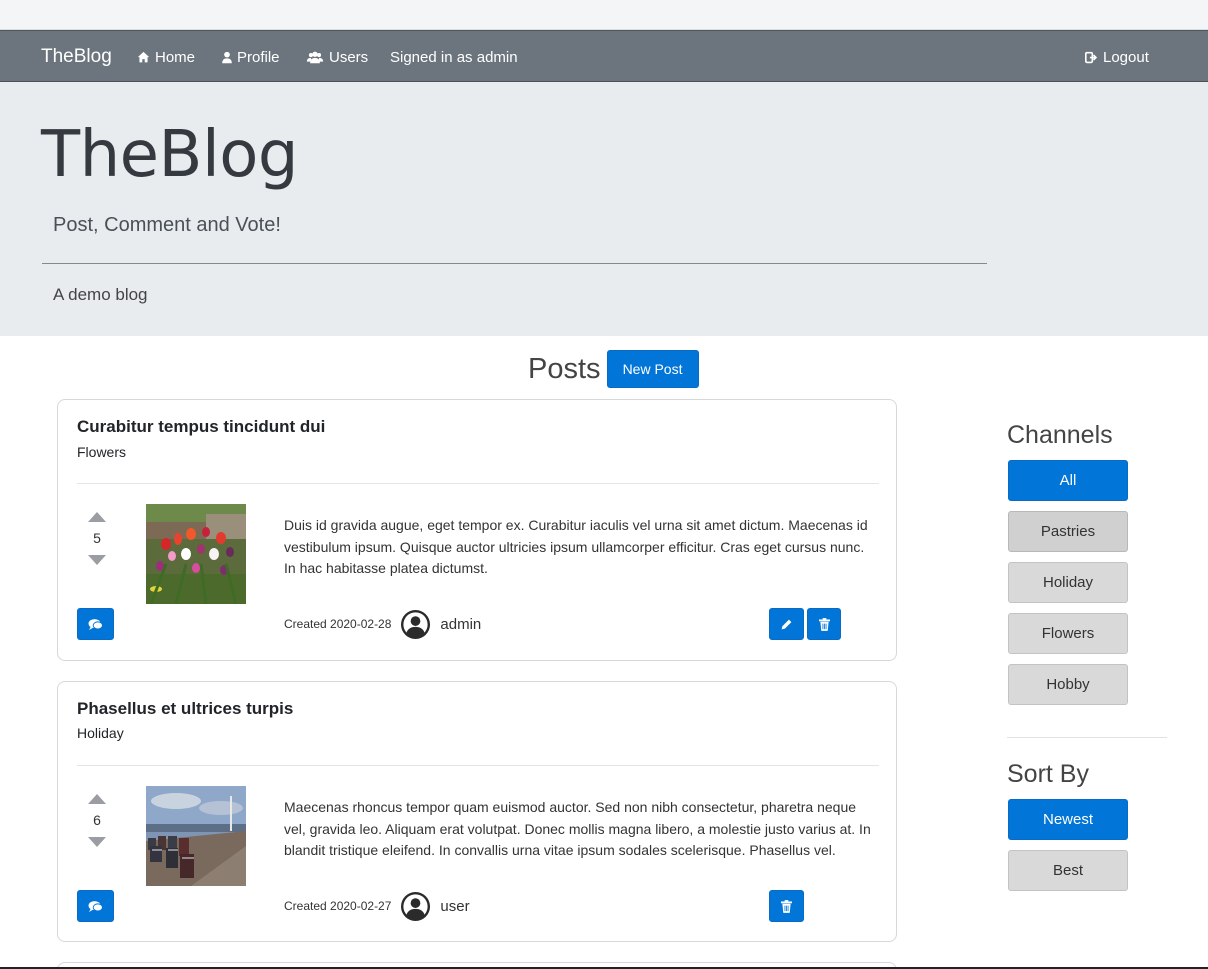  I want to click on nav-home-link: Home, so click(166, 57).